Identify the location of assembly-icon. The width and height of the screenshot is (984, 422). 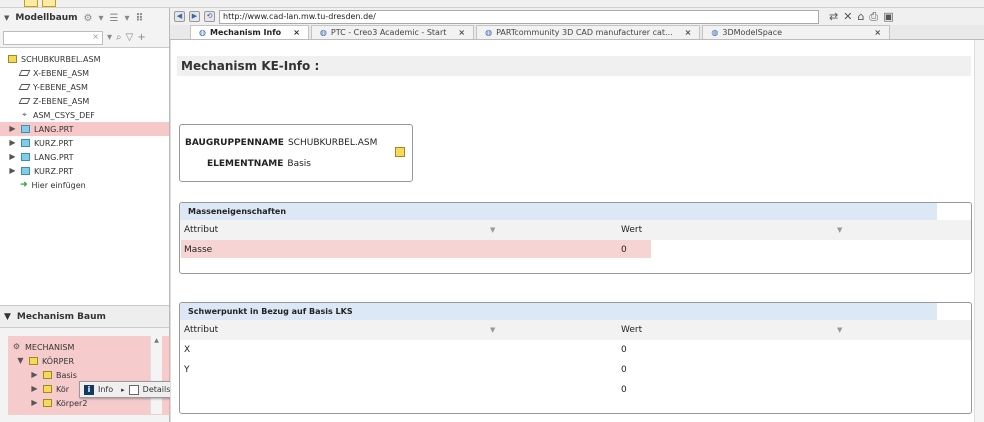
(400, 152).